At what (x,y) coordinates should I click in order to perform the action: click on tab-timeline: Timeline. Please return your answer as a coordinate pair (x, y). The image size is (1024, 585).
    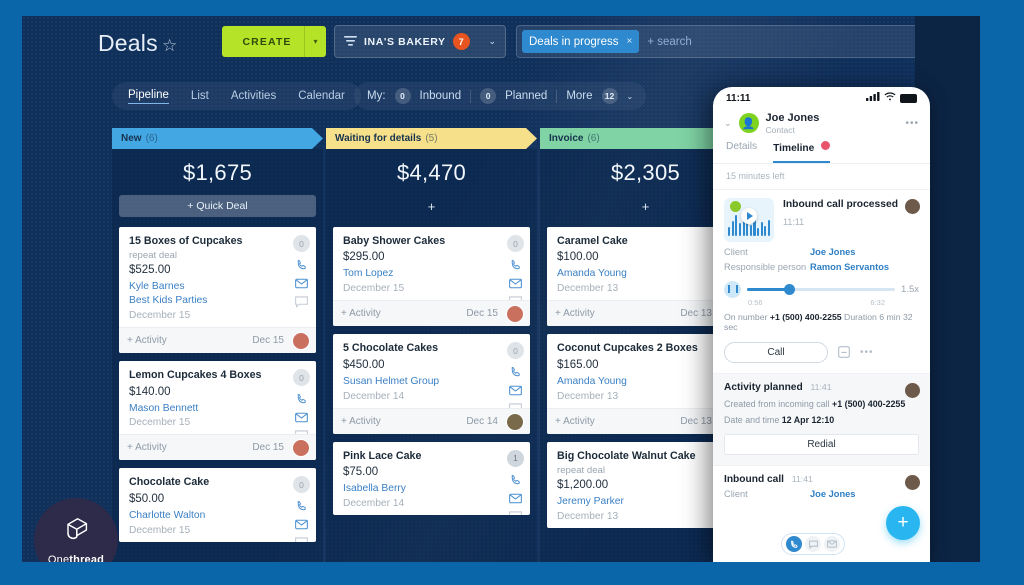
    Looking at the image, I should click on (802, 151).